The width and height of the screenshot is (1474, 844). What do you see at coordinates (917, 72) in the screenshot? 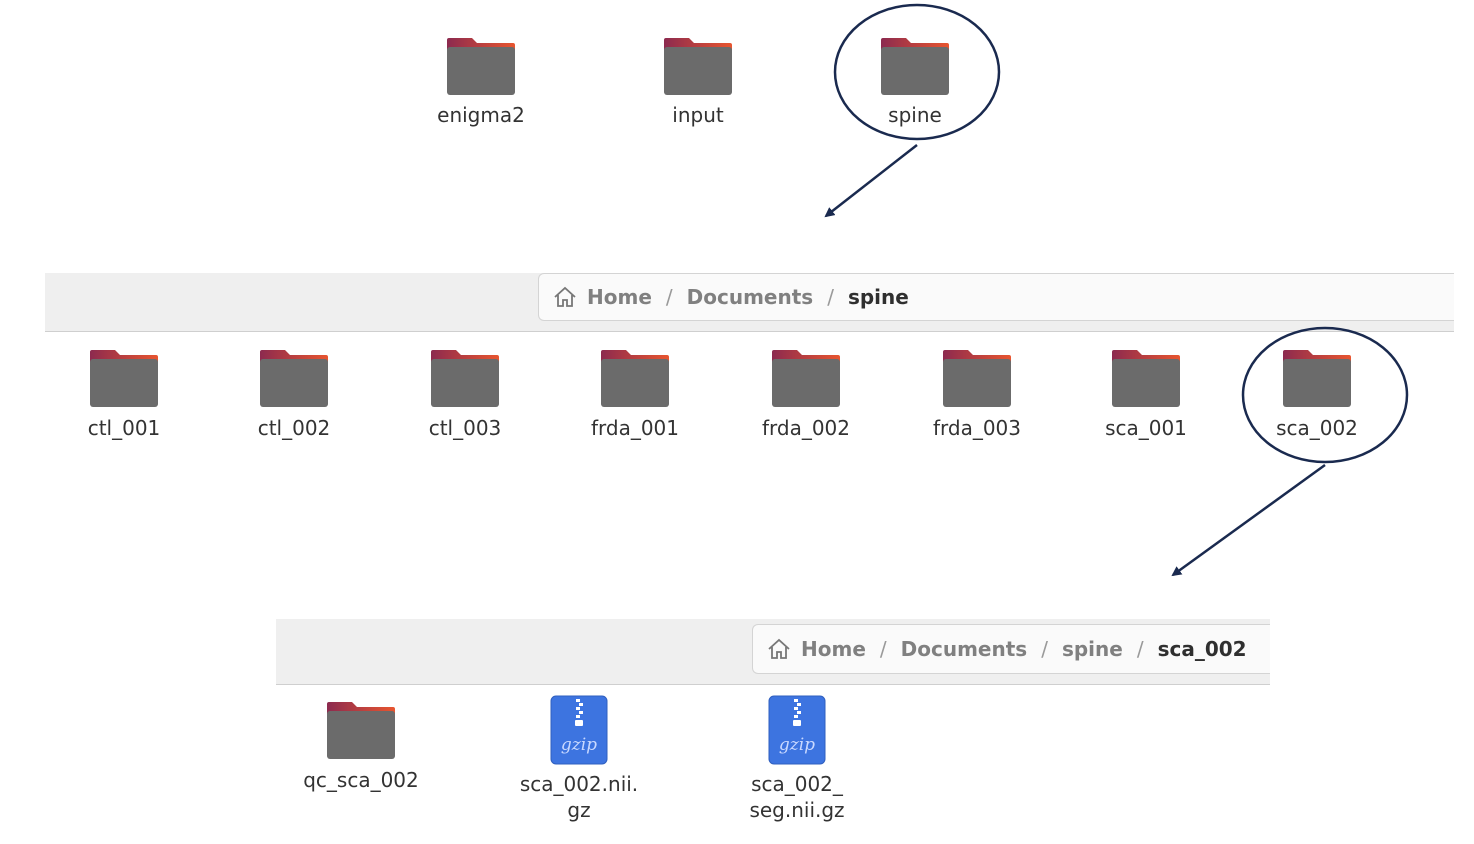
I see `highlight-circle-spine` at bounding box center [917, 72].